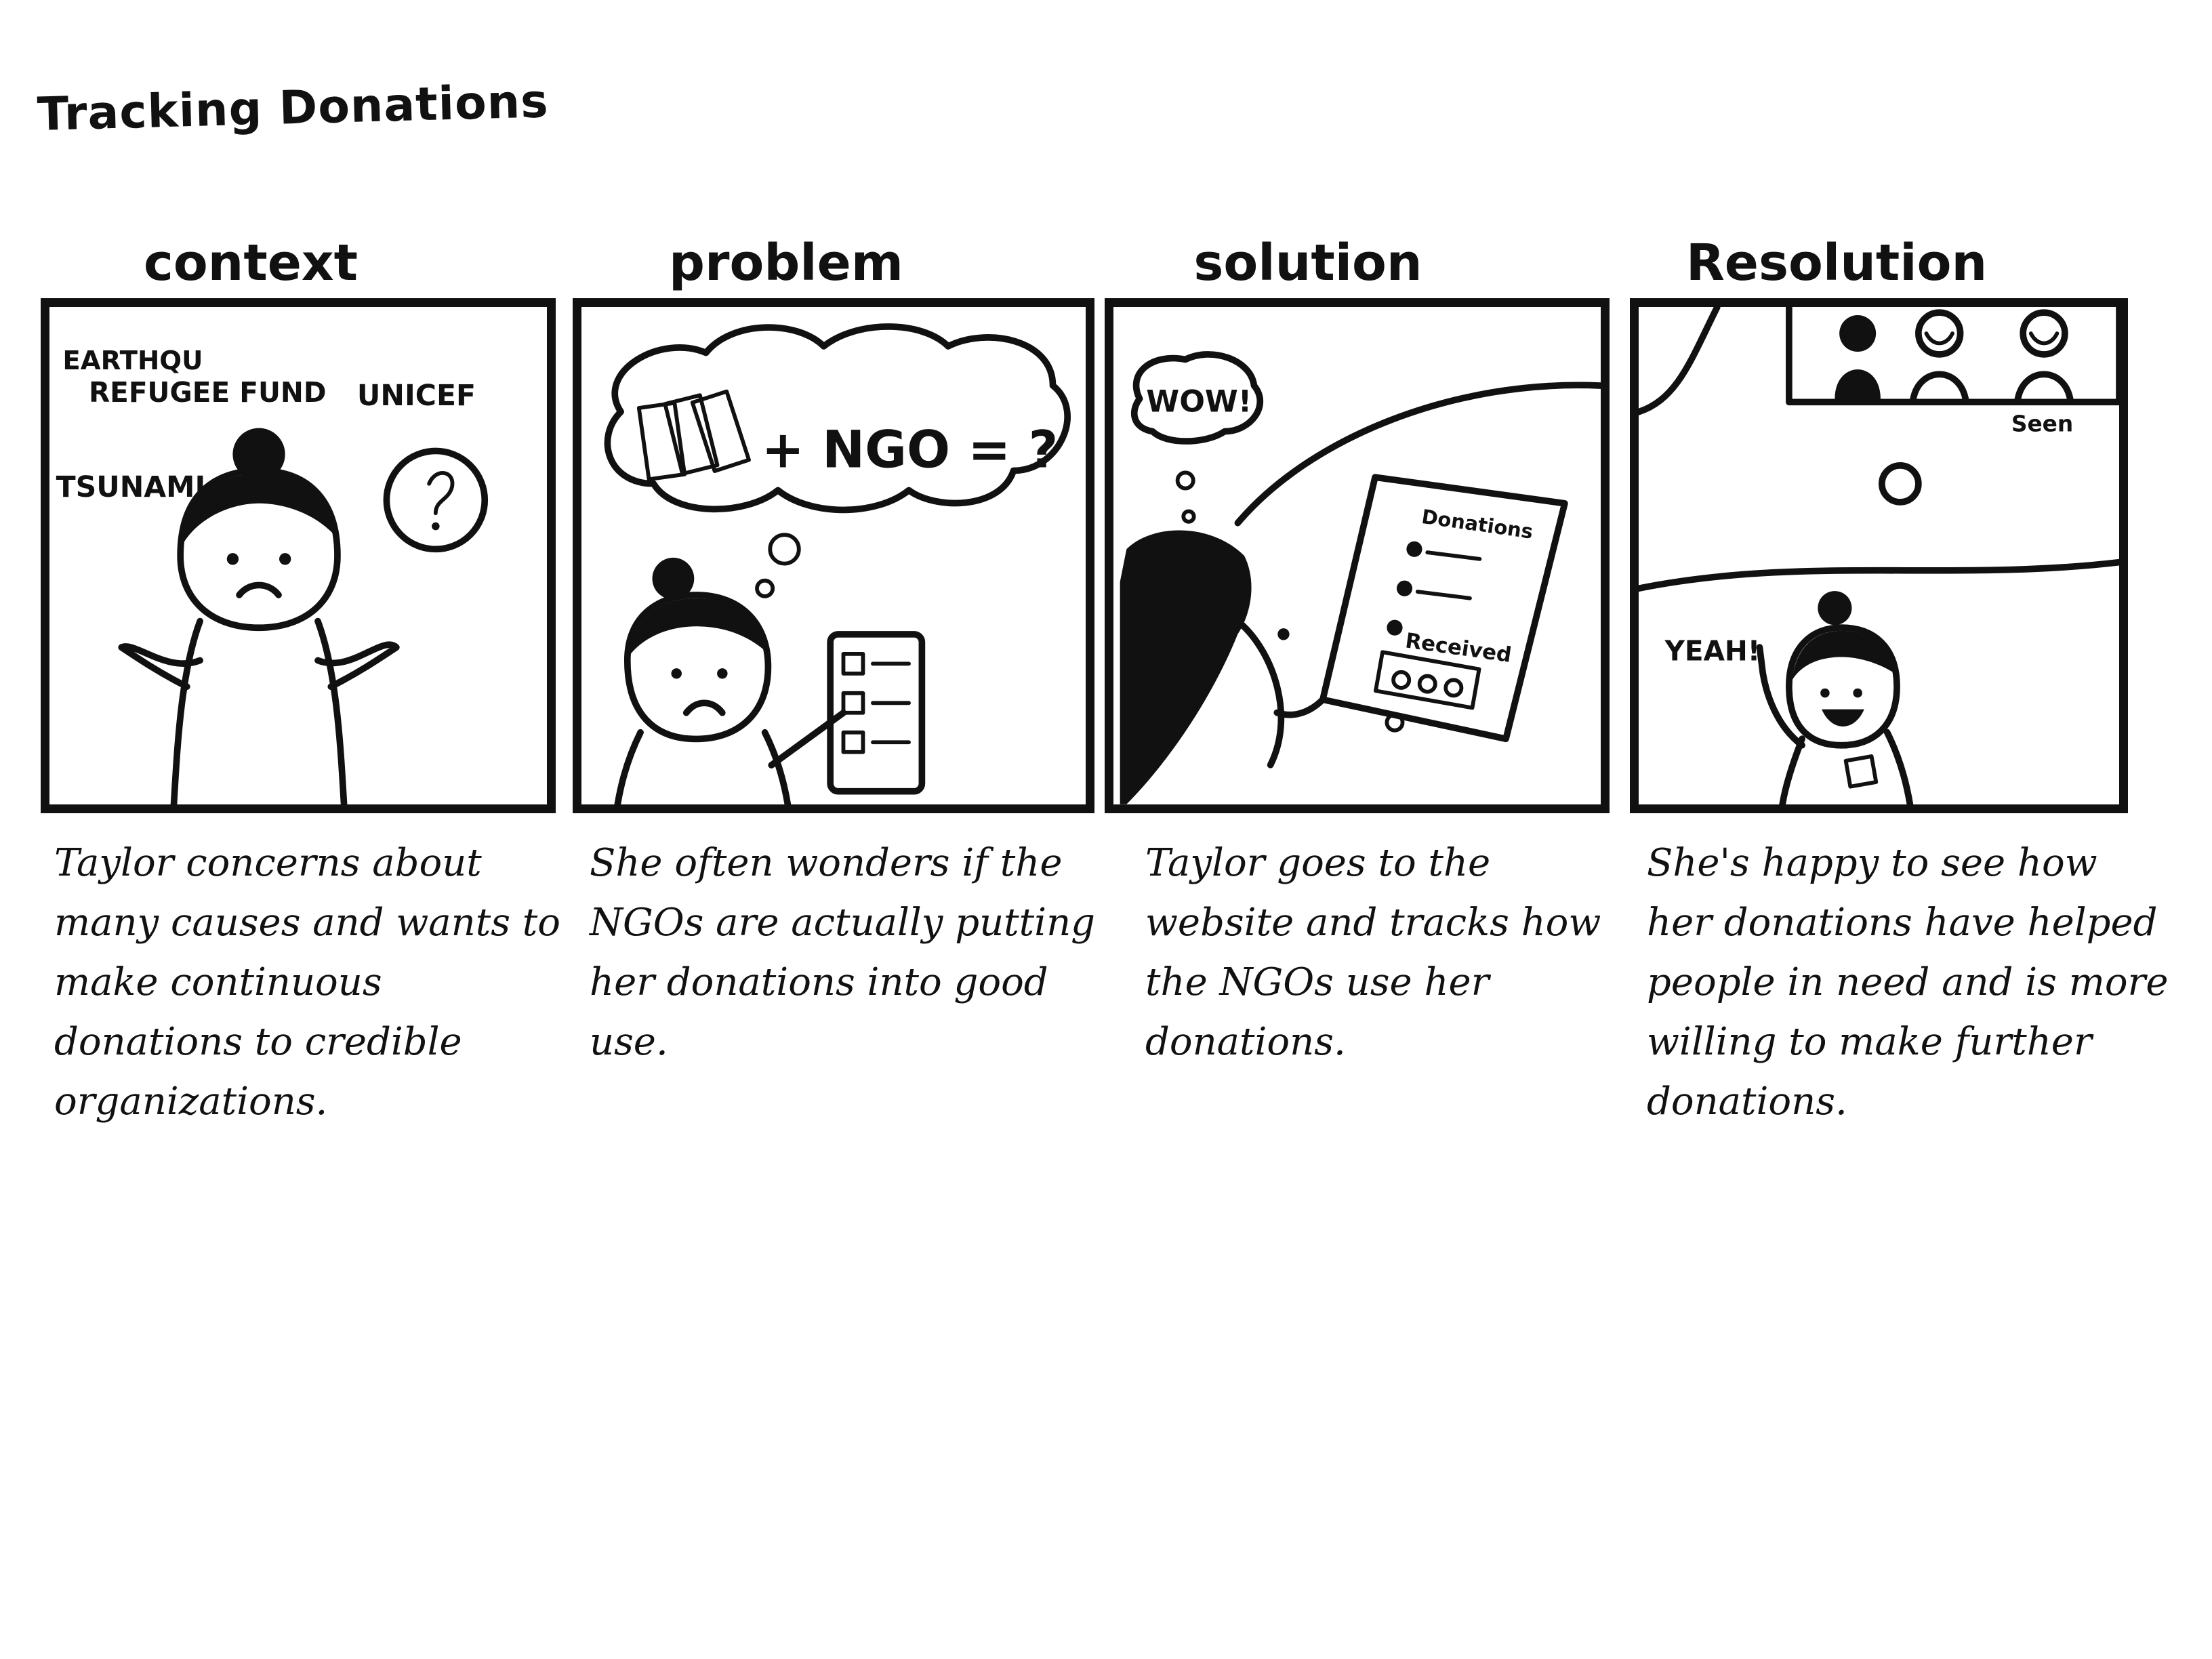 The height and width of the screenshot is (1659, 2212). I want to click on panel-heading-problem: problem, so click(786, 263).